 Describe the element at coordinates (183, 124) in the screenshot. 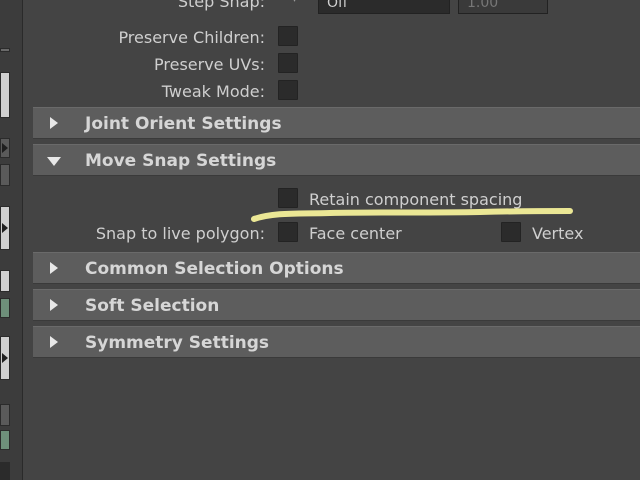

I see `section-title: Joint Orient Settings` at that location.